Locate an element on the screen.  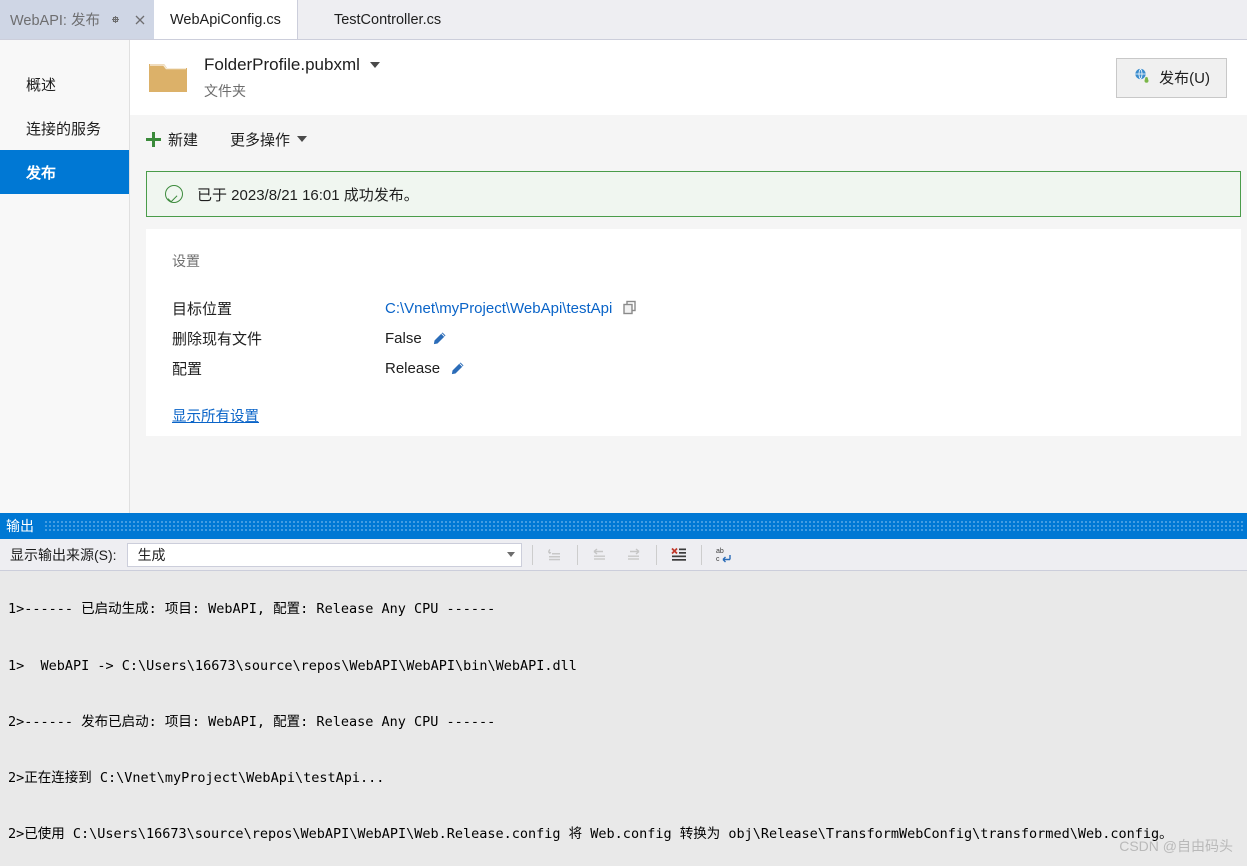
setting-label: 配置 is located at coordinates (187, 369).